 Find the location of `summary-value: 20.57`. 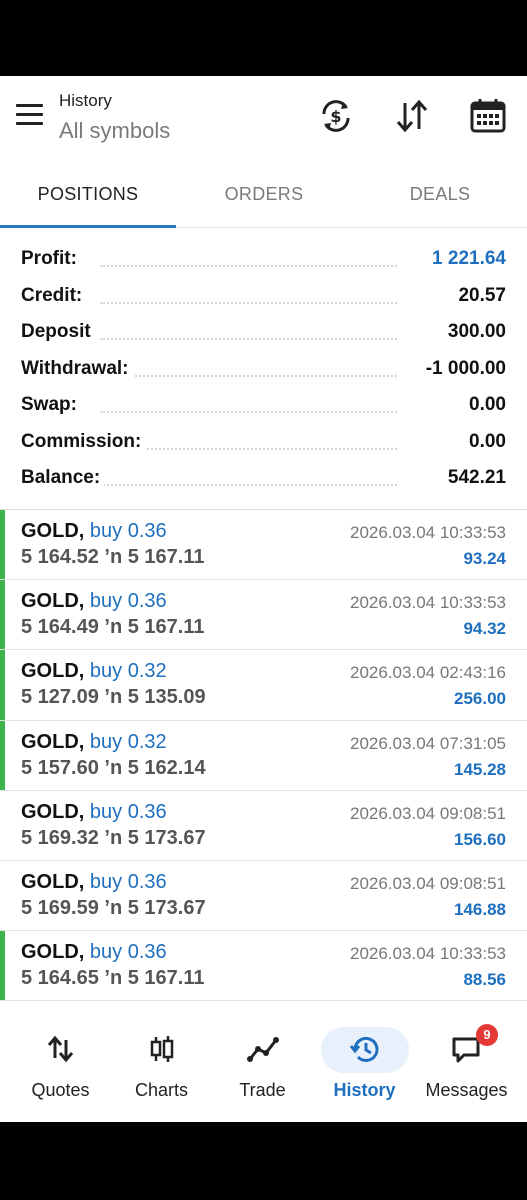

summary-value: 20.57 is located at coordinates (482, 295).